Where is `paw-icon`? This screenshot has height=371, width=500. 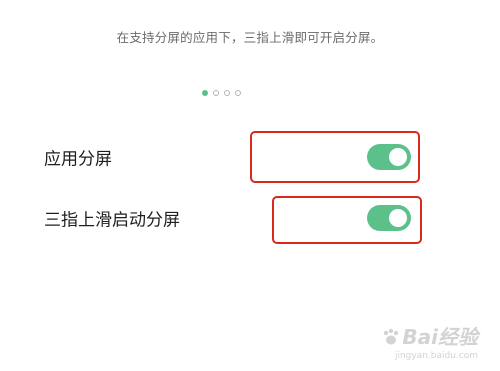 paw-icon is located at coordinates (391, 336).